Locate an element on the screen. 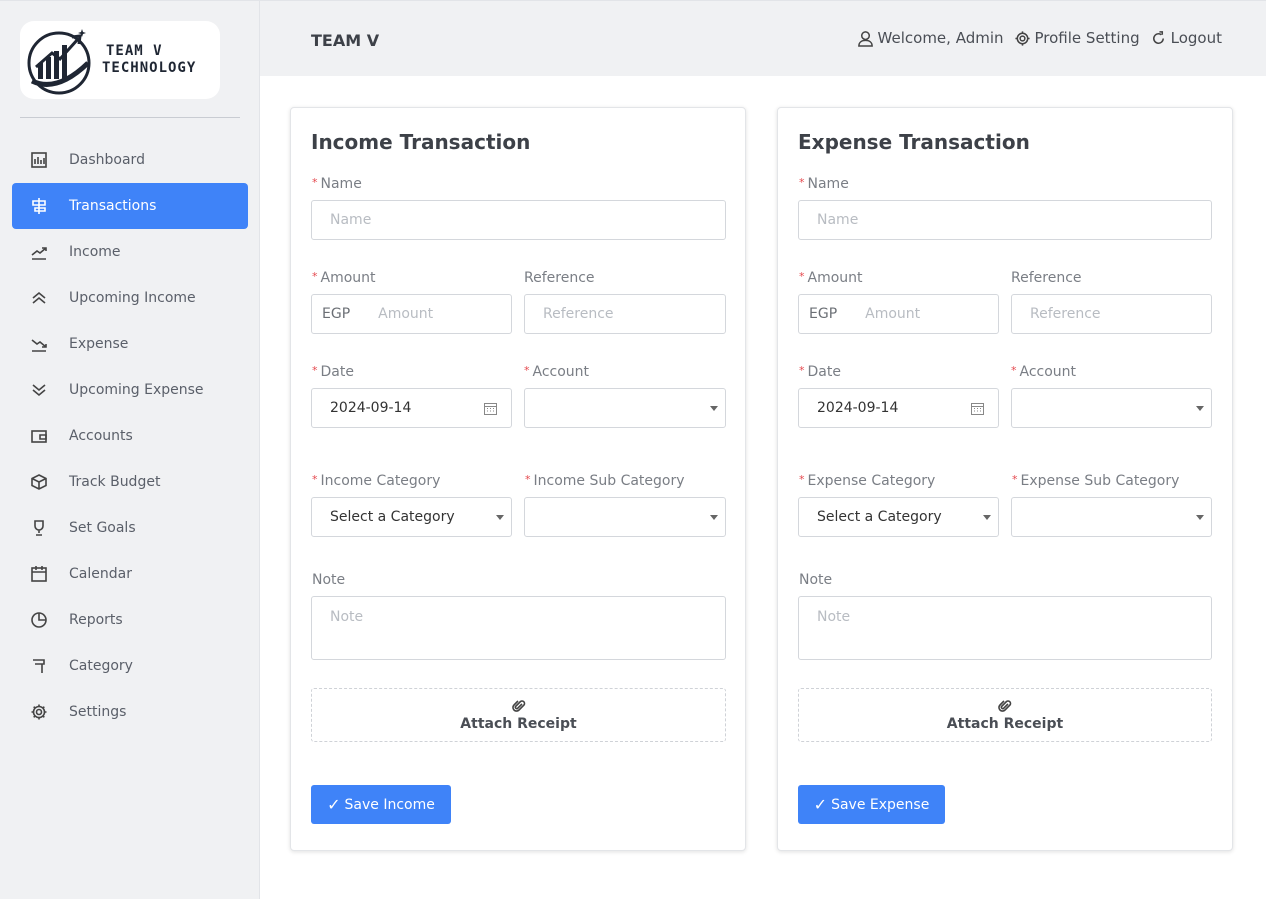 Image resolution: width=1266 pixels, height=899 pixels. expense-reference-label: Reference is located at coordinates (1046, 278).